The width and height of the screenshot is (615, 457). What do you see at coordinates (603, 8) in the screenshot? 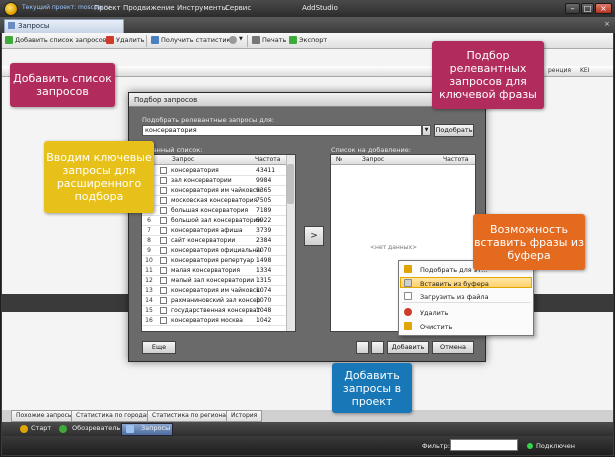
I see `close-button: ×` at bounding box center [603, 8].